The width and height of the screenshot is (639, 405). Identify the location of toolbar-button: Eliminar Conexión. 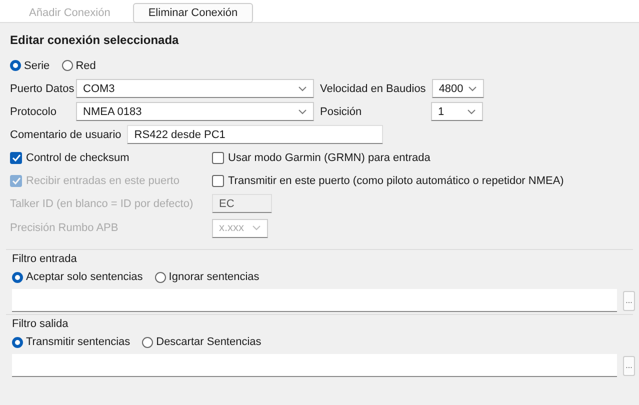
(193, 13).